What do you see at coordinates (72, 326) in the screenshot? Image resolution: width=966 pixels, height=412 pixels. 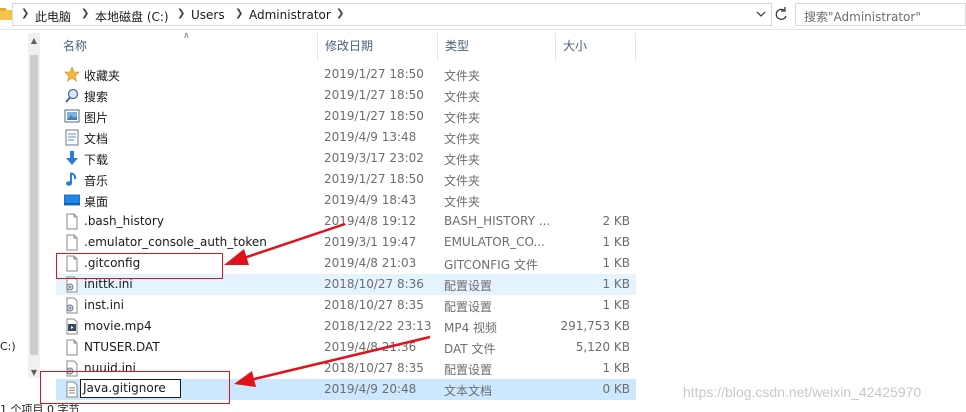 I see `video-file-icon` at bounding box center [72, 326].